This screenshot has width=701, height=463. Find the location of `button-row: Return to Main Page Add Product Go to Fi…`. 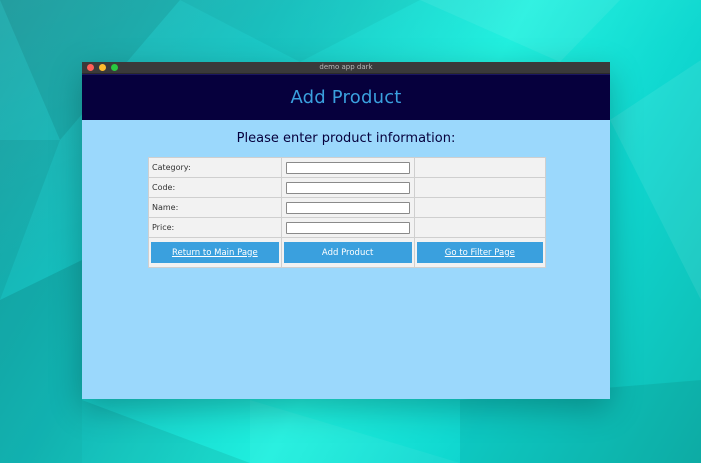

button-row: Return to Main Page Add Product Go to Fi… is located at coordinates (347, 252).